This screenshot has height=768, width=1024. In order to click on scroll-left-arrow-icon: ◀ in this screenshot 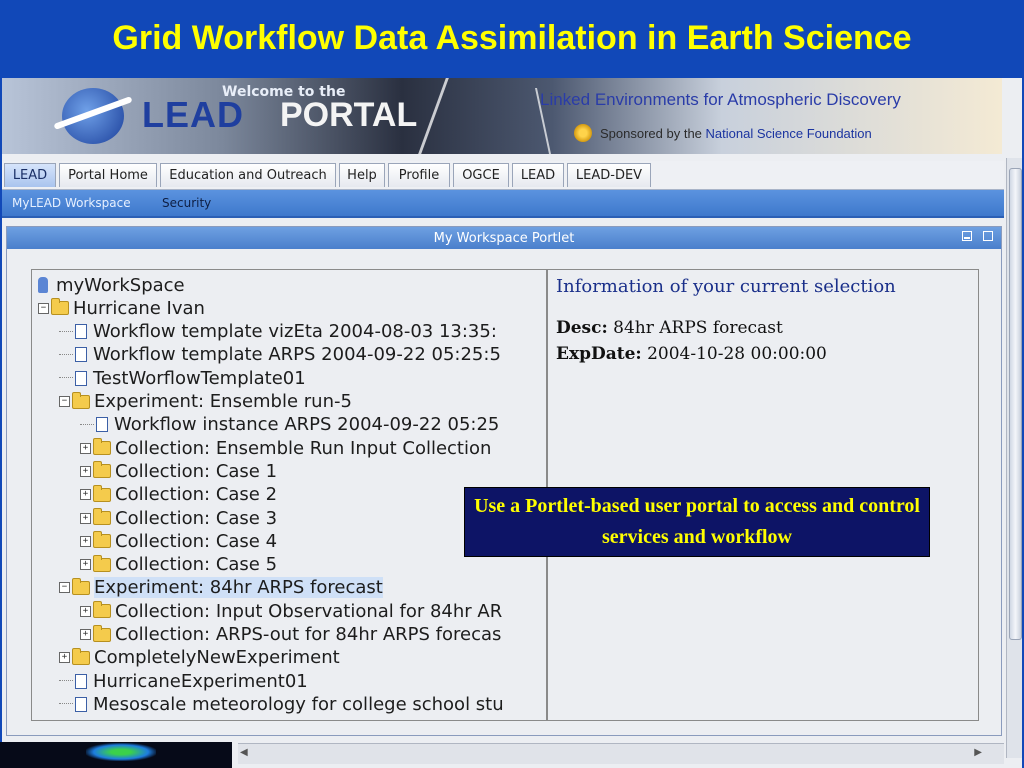, I will do `click(244, 752)`.